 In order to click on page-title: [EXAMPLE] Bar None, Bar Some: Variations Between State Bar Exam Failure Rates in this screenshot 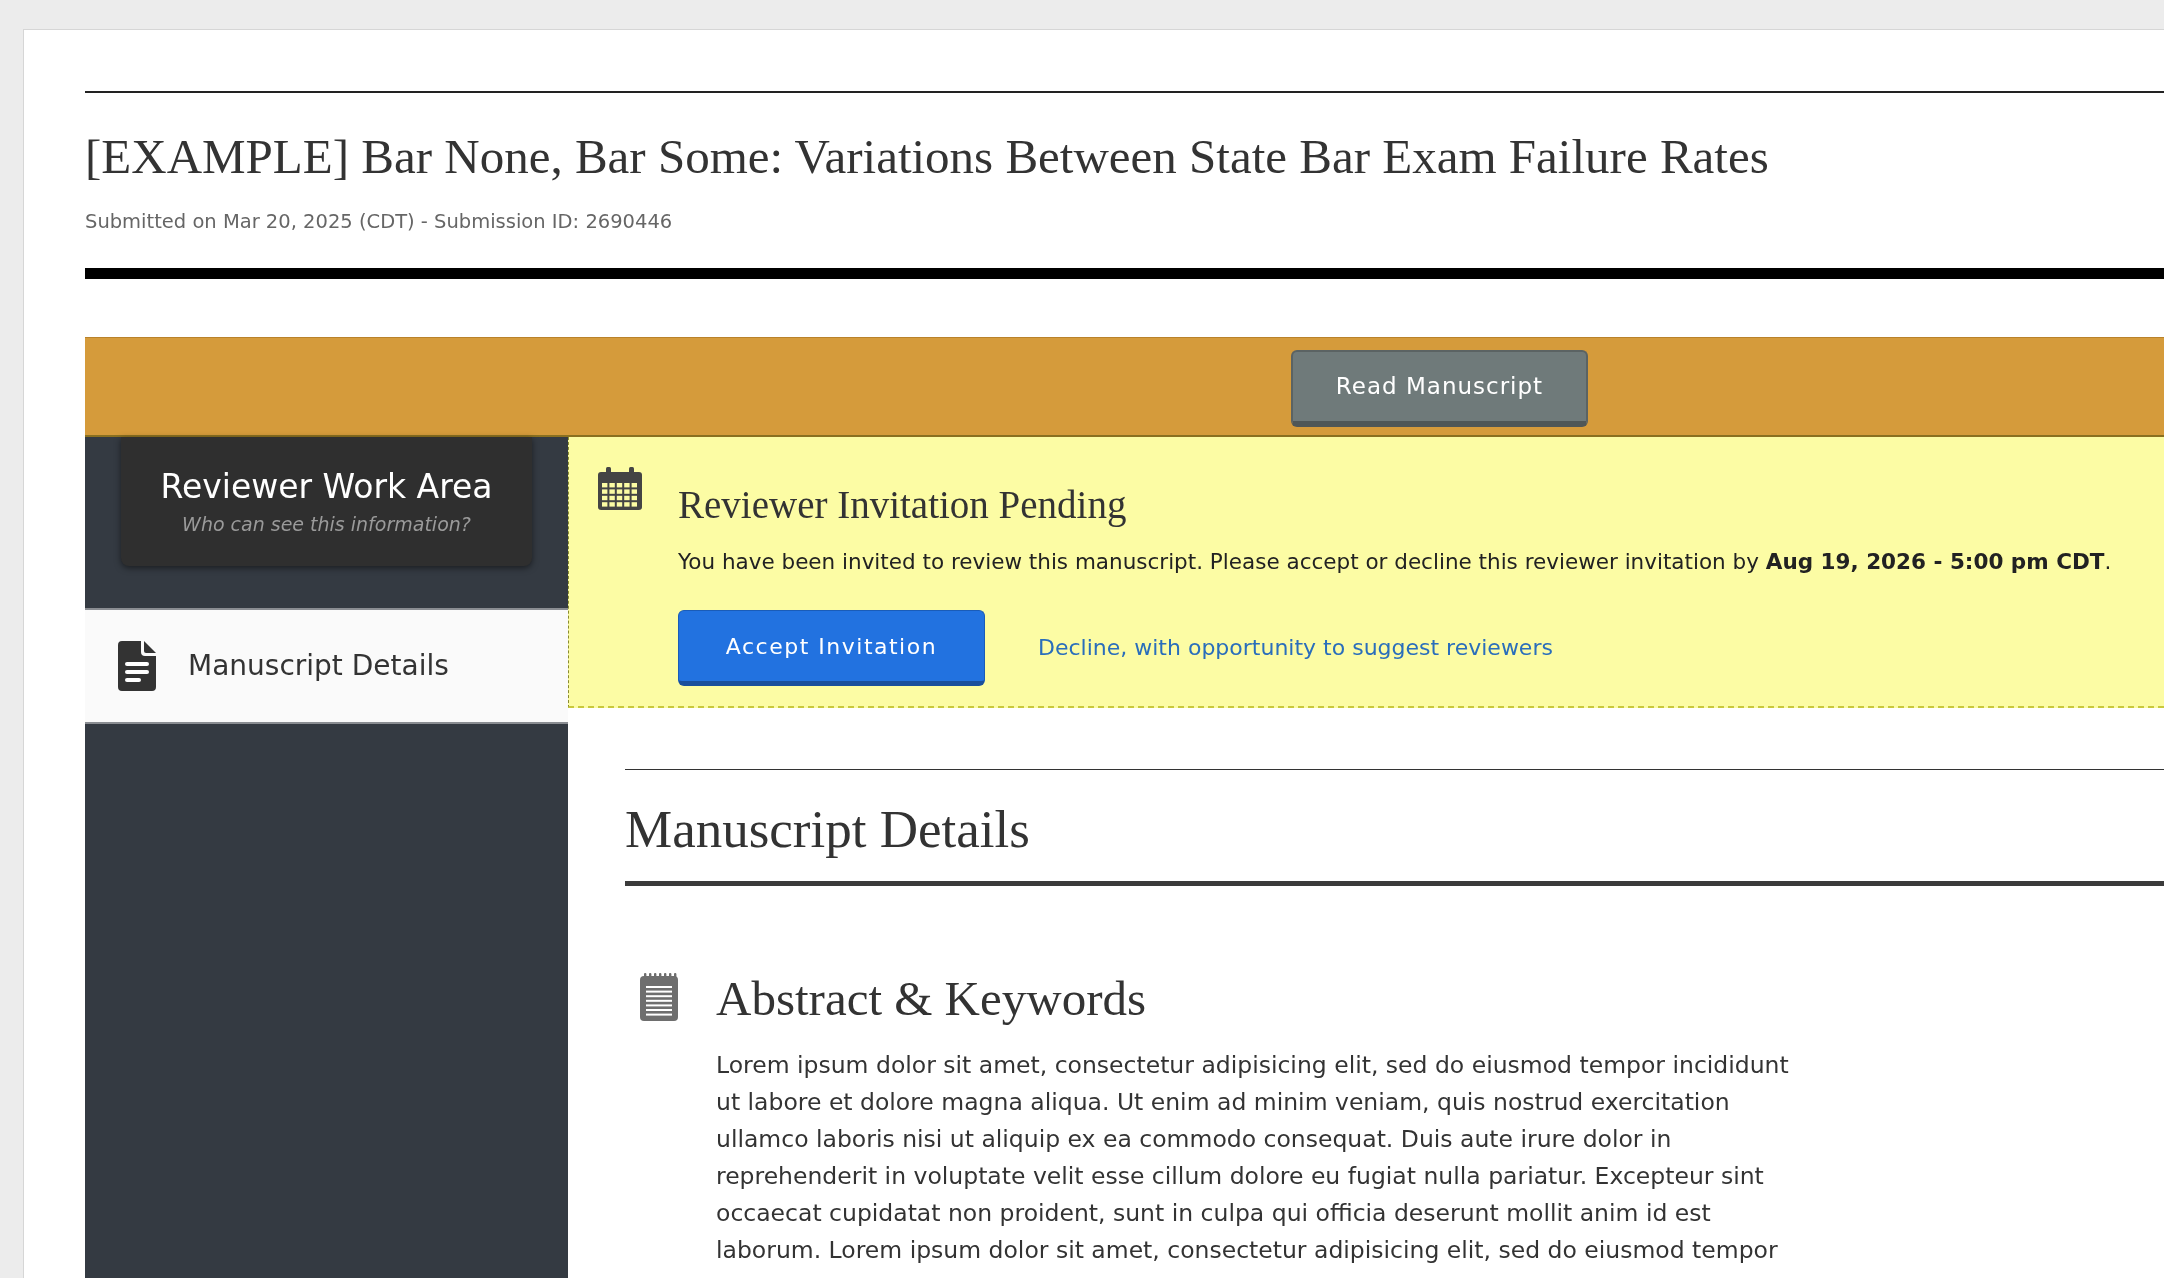, I will do `click(927, 157)`.